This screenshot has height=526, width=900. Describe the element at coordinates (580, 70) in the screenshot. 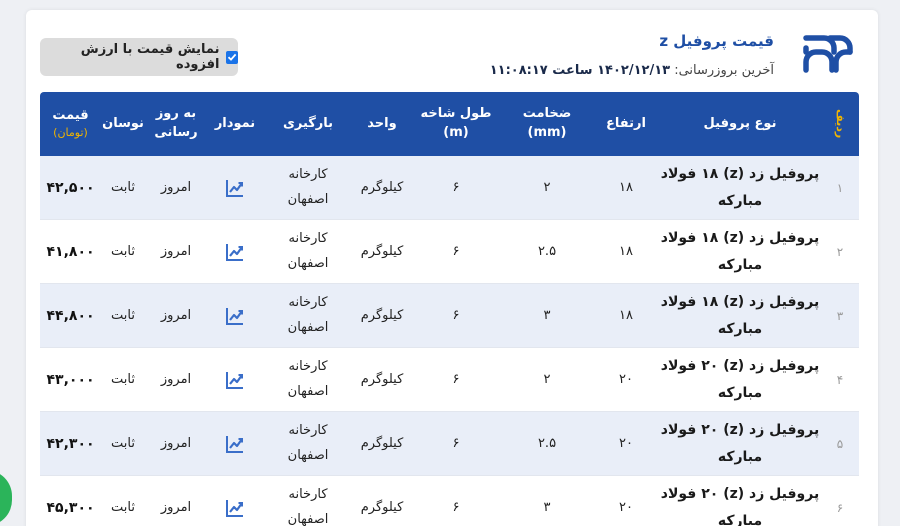

I see `last-update-value: ۱۴۰۲/۱۲/۱۳ ساعت ۱۱:۰۸:۱۷` at that location.